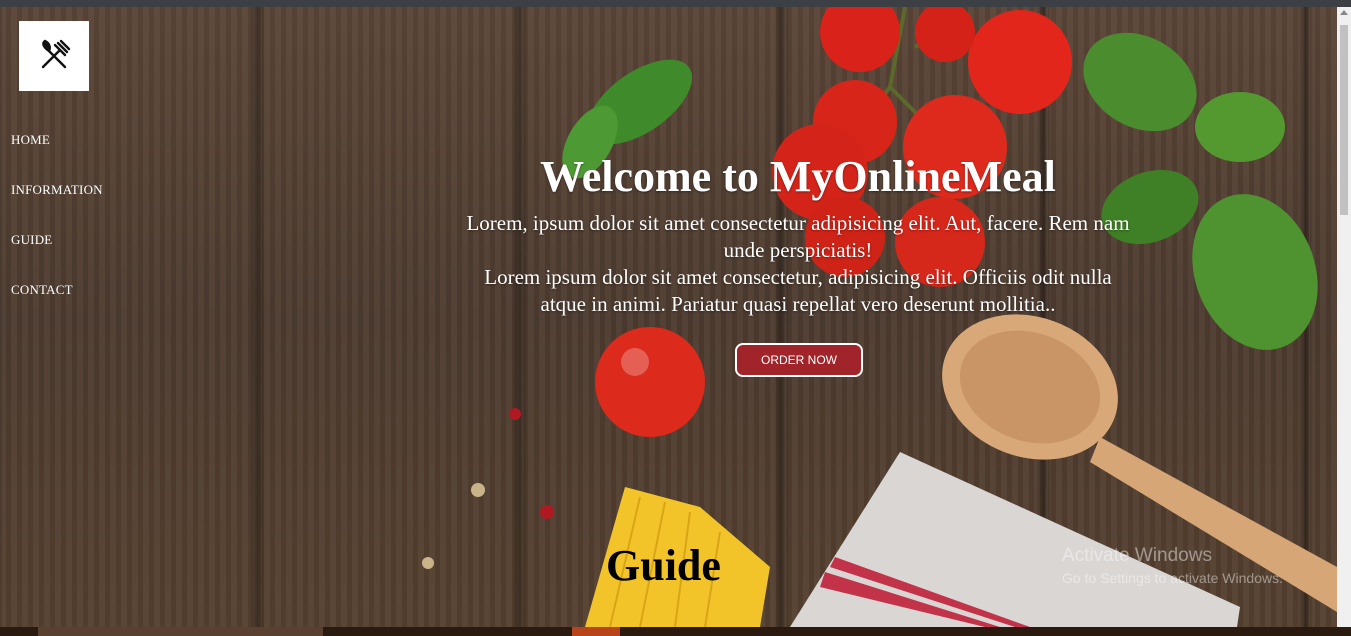  Describe the element at coordinates (675, 631) in the screenshot. I see `os-taskbar` at that location.